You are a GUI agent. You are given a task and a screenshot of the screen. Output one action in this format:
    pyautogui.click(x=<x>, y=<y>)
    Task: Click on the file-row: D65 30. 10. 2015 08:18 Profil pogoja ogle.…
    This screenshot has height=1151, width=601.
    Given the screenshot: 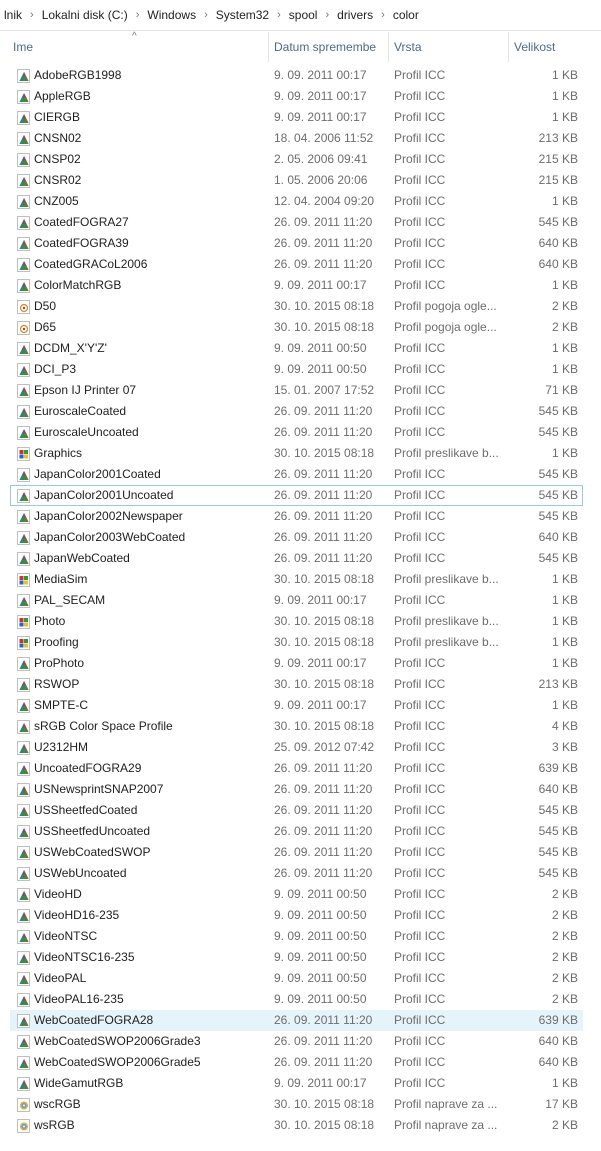 What is the action you would take?
    pyautogui.click(x=296, y=327)
    